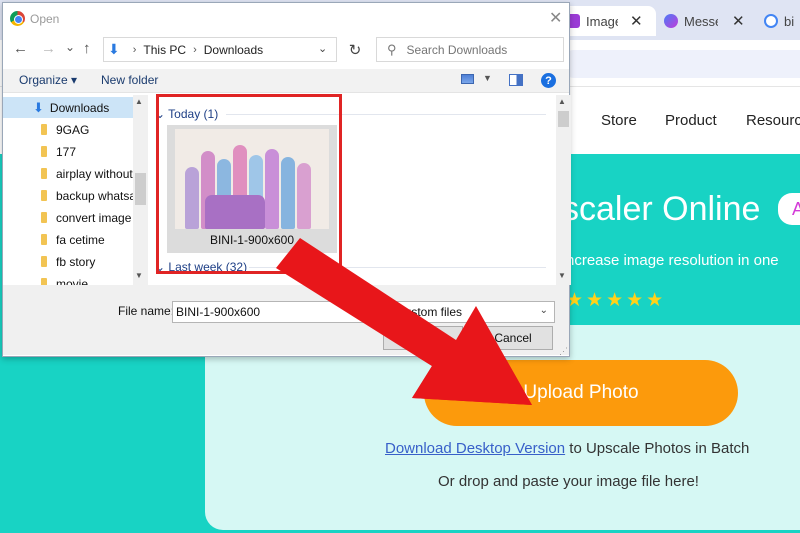 The width and height of the screenshot is (800, 533). Describe the element at coordinates (487, 78) in the screenshot. I see `view-options-icon: ▼` at that location.